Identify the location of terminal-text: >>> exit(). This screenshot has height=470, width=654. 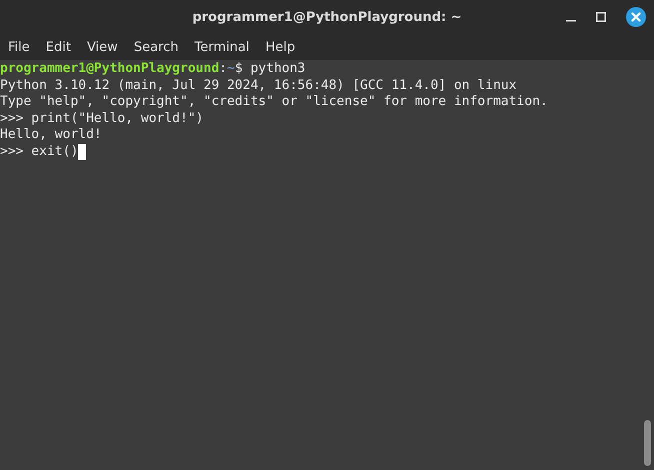
(39, 152).